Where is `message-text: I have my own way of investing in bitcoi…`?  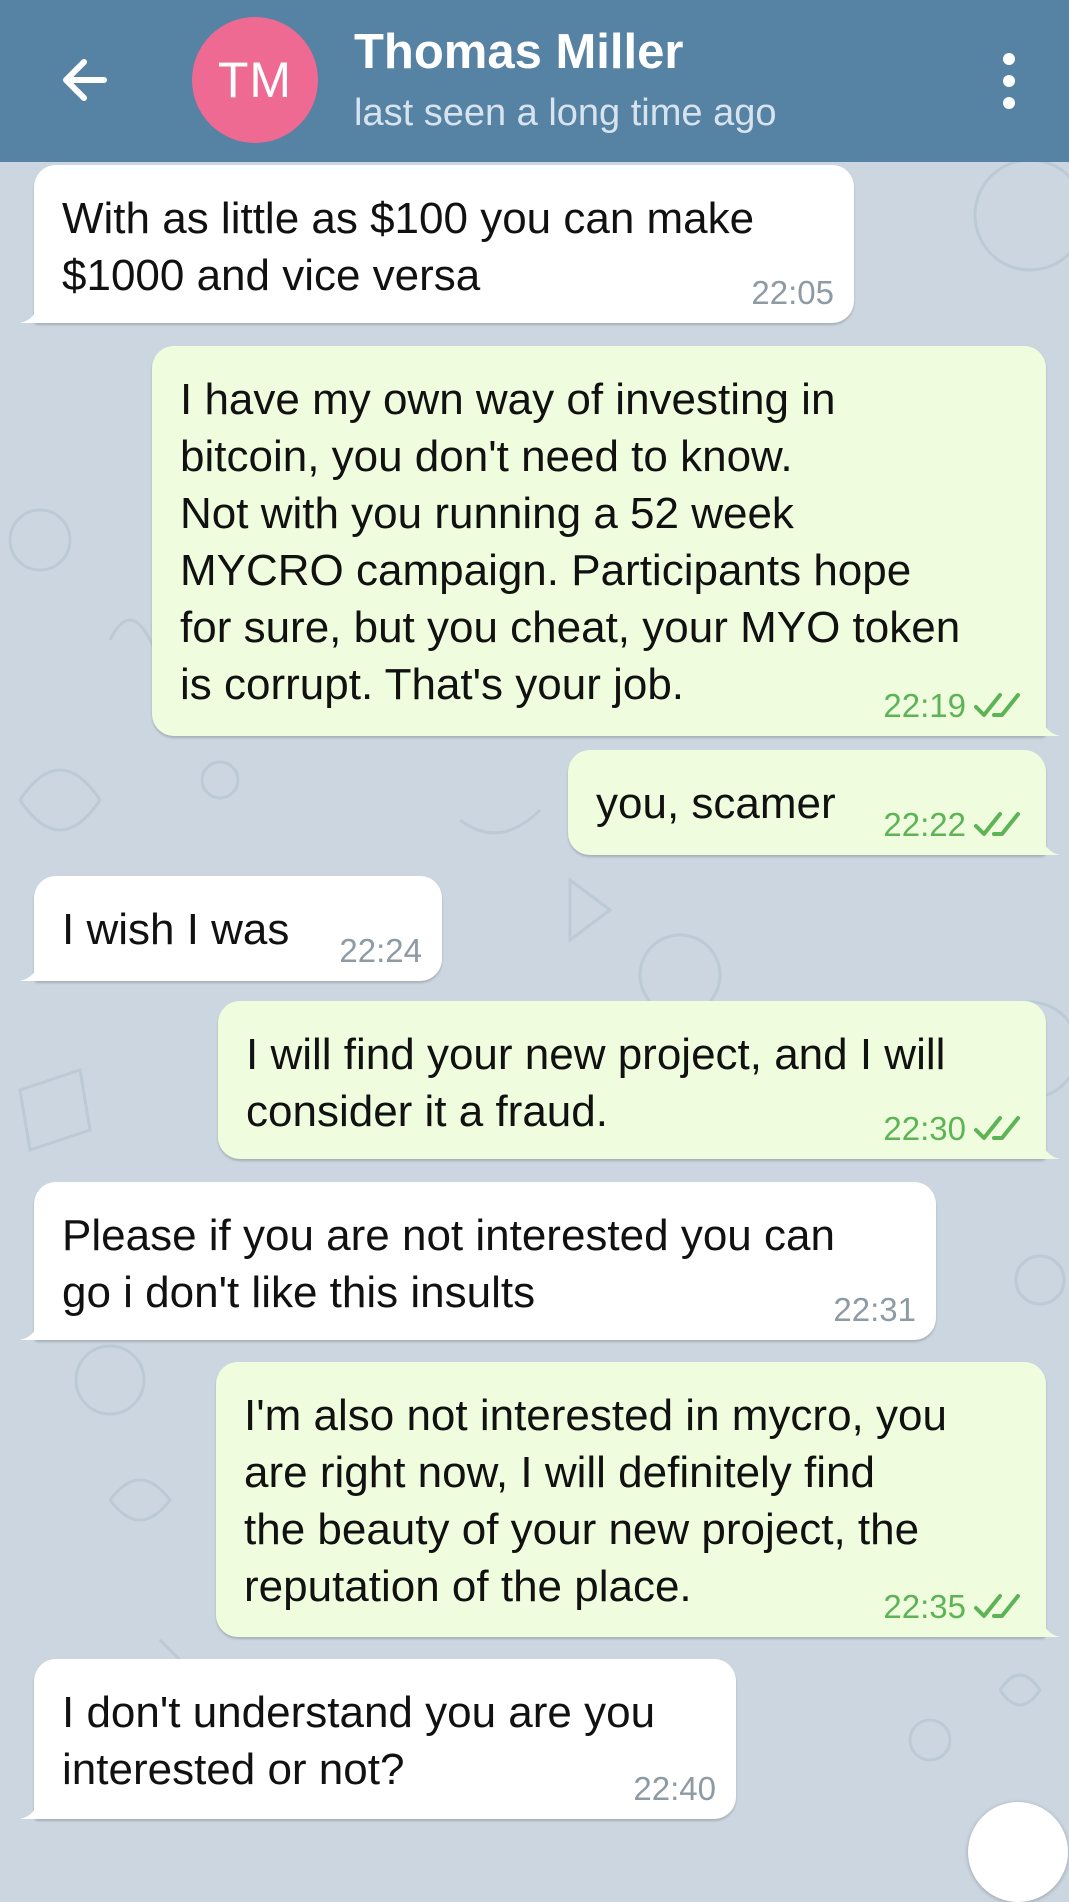 message-text: I have my own way of investing in bitcoi… is located at coordinates (570, 542).